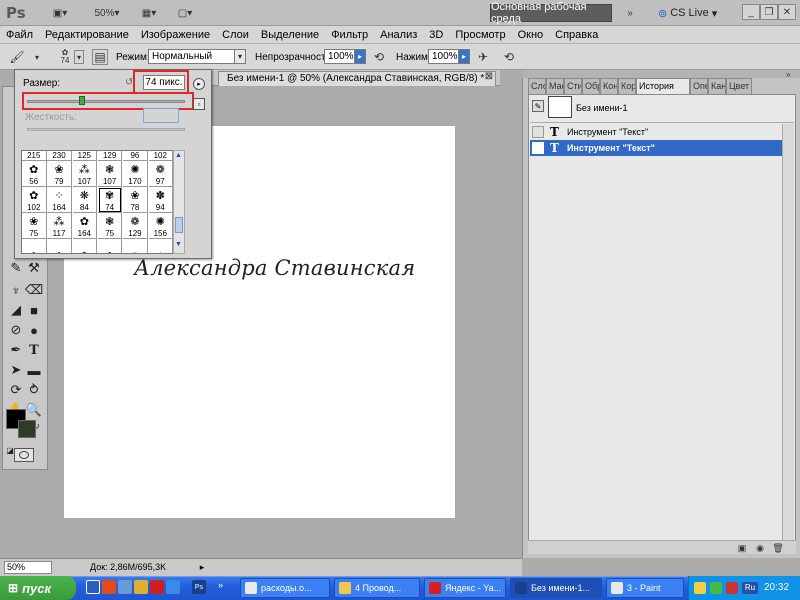 This screenshot has width=800, height=600. Describe the element at coordinates (173, 587) in the screenshot. I see `quicklaunch-ie-icon` at that location.